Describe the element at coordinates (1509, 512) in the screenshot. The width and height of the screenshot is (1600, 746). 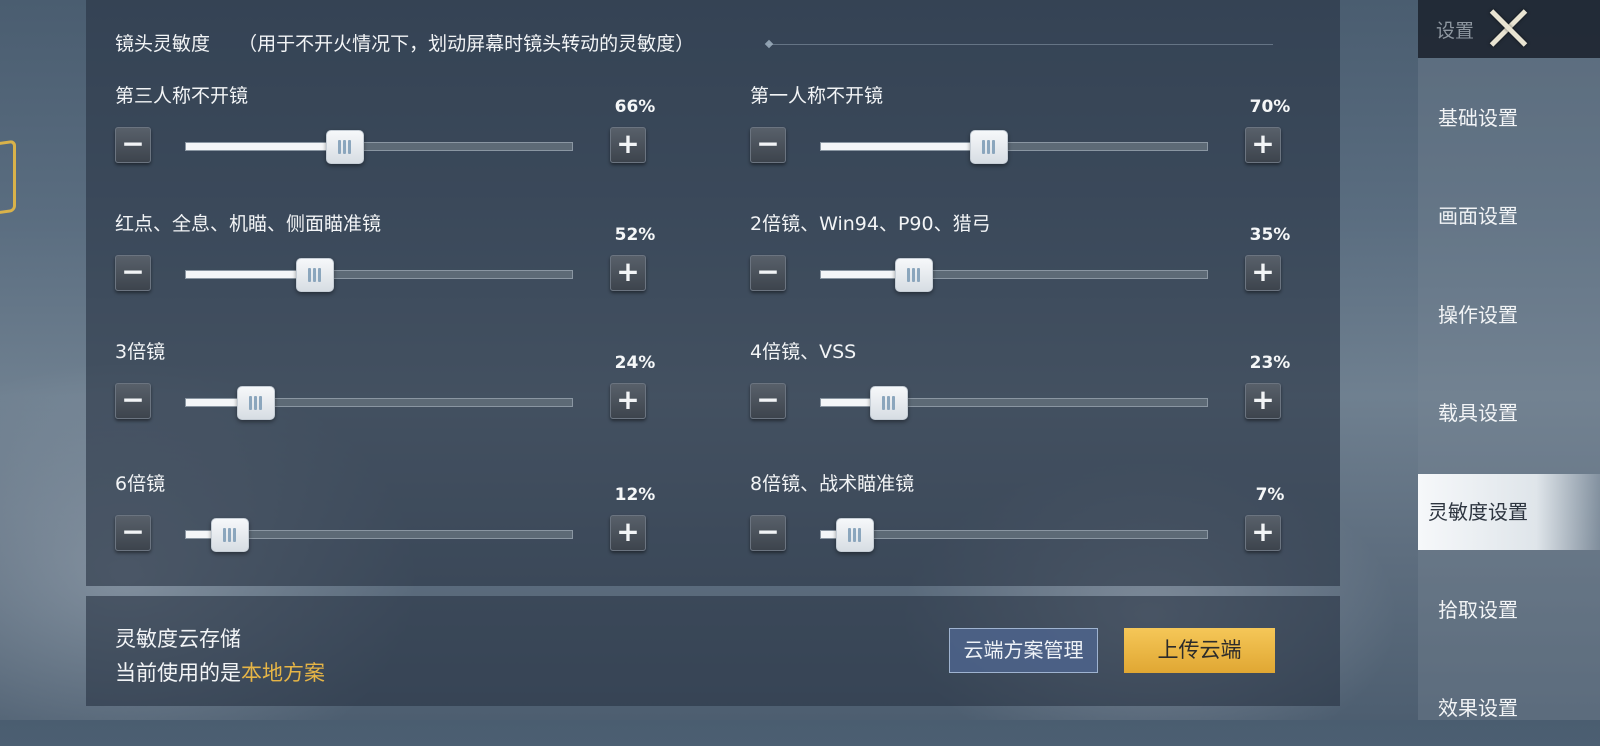
I see `sidebar-item-sensitivity: 灵敏度设置` at that location.